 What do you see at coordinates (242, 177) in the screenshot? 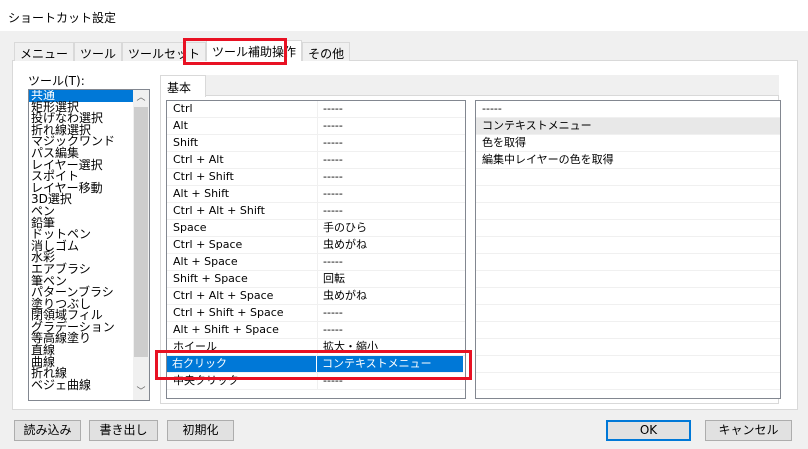
I see `shortcut-key: Ctrl + Shift` at bounding box center [242, 177].